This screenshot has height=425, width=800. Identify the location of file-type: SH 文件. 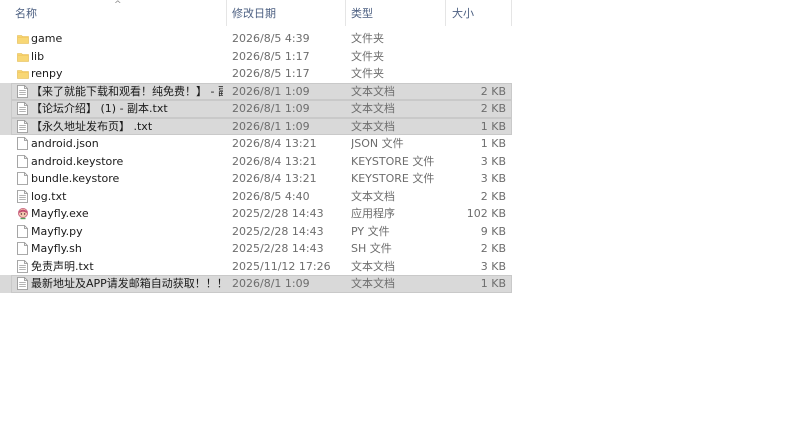
(371, 248).